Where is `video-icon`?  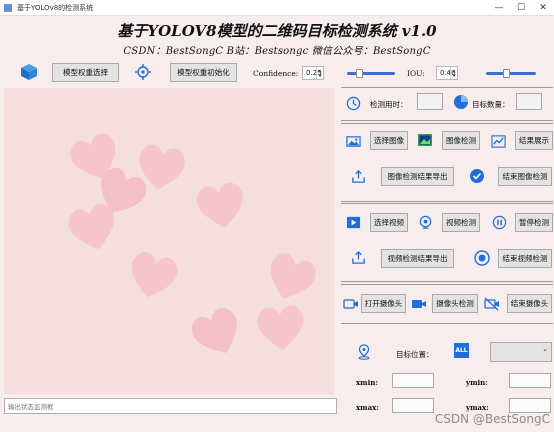
video-icon is located at coordinates (353, 222).